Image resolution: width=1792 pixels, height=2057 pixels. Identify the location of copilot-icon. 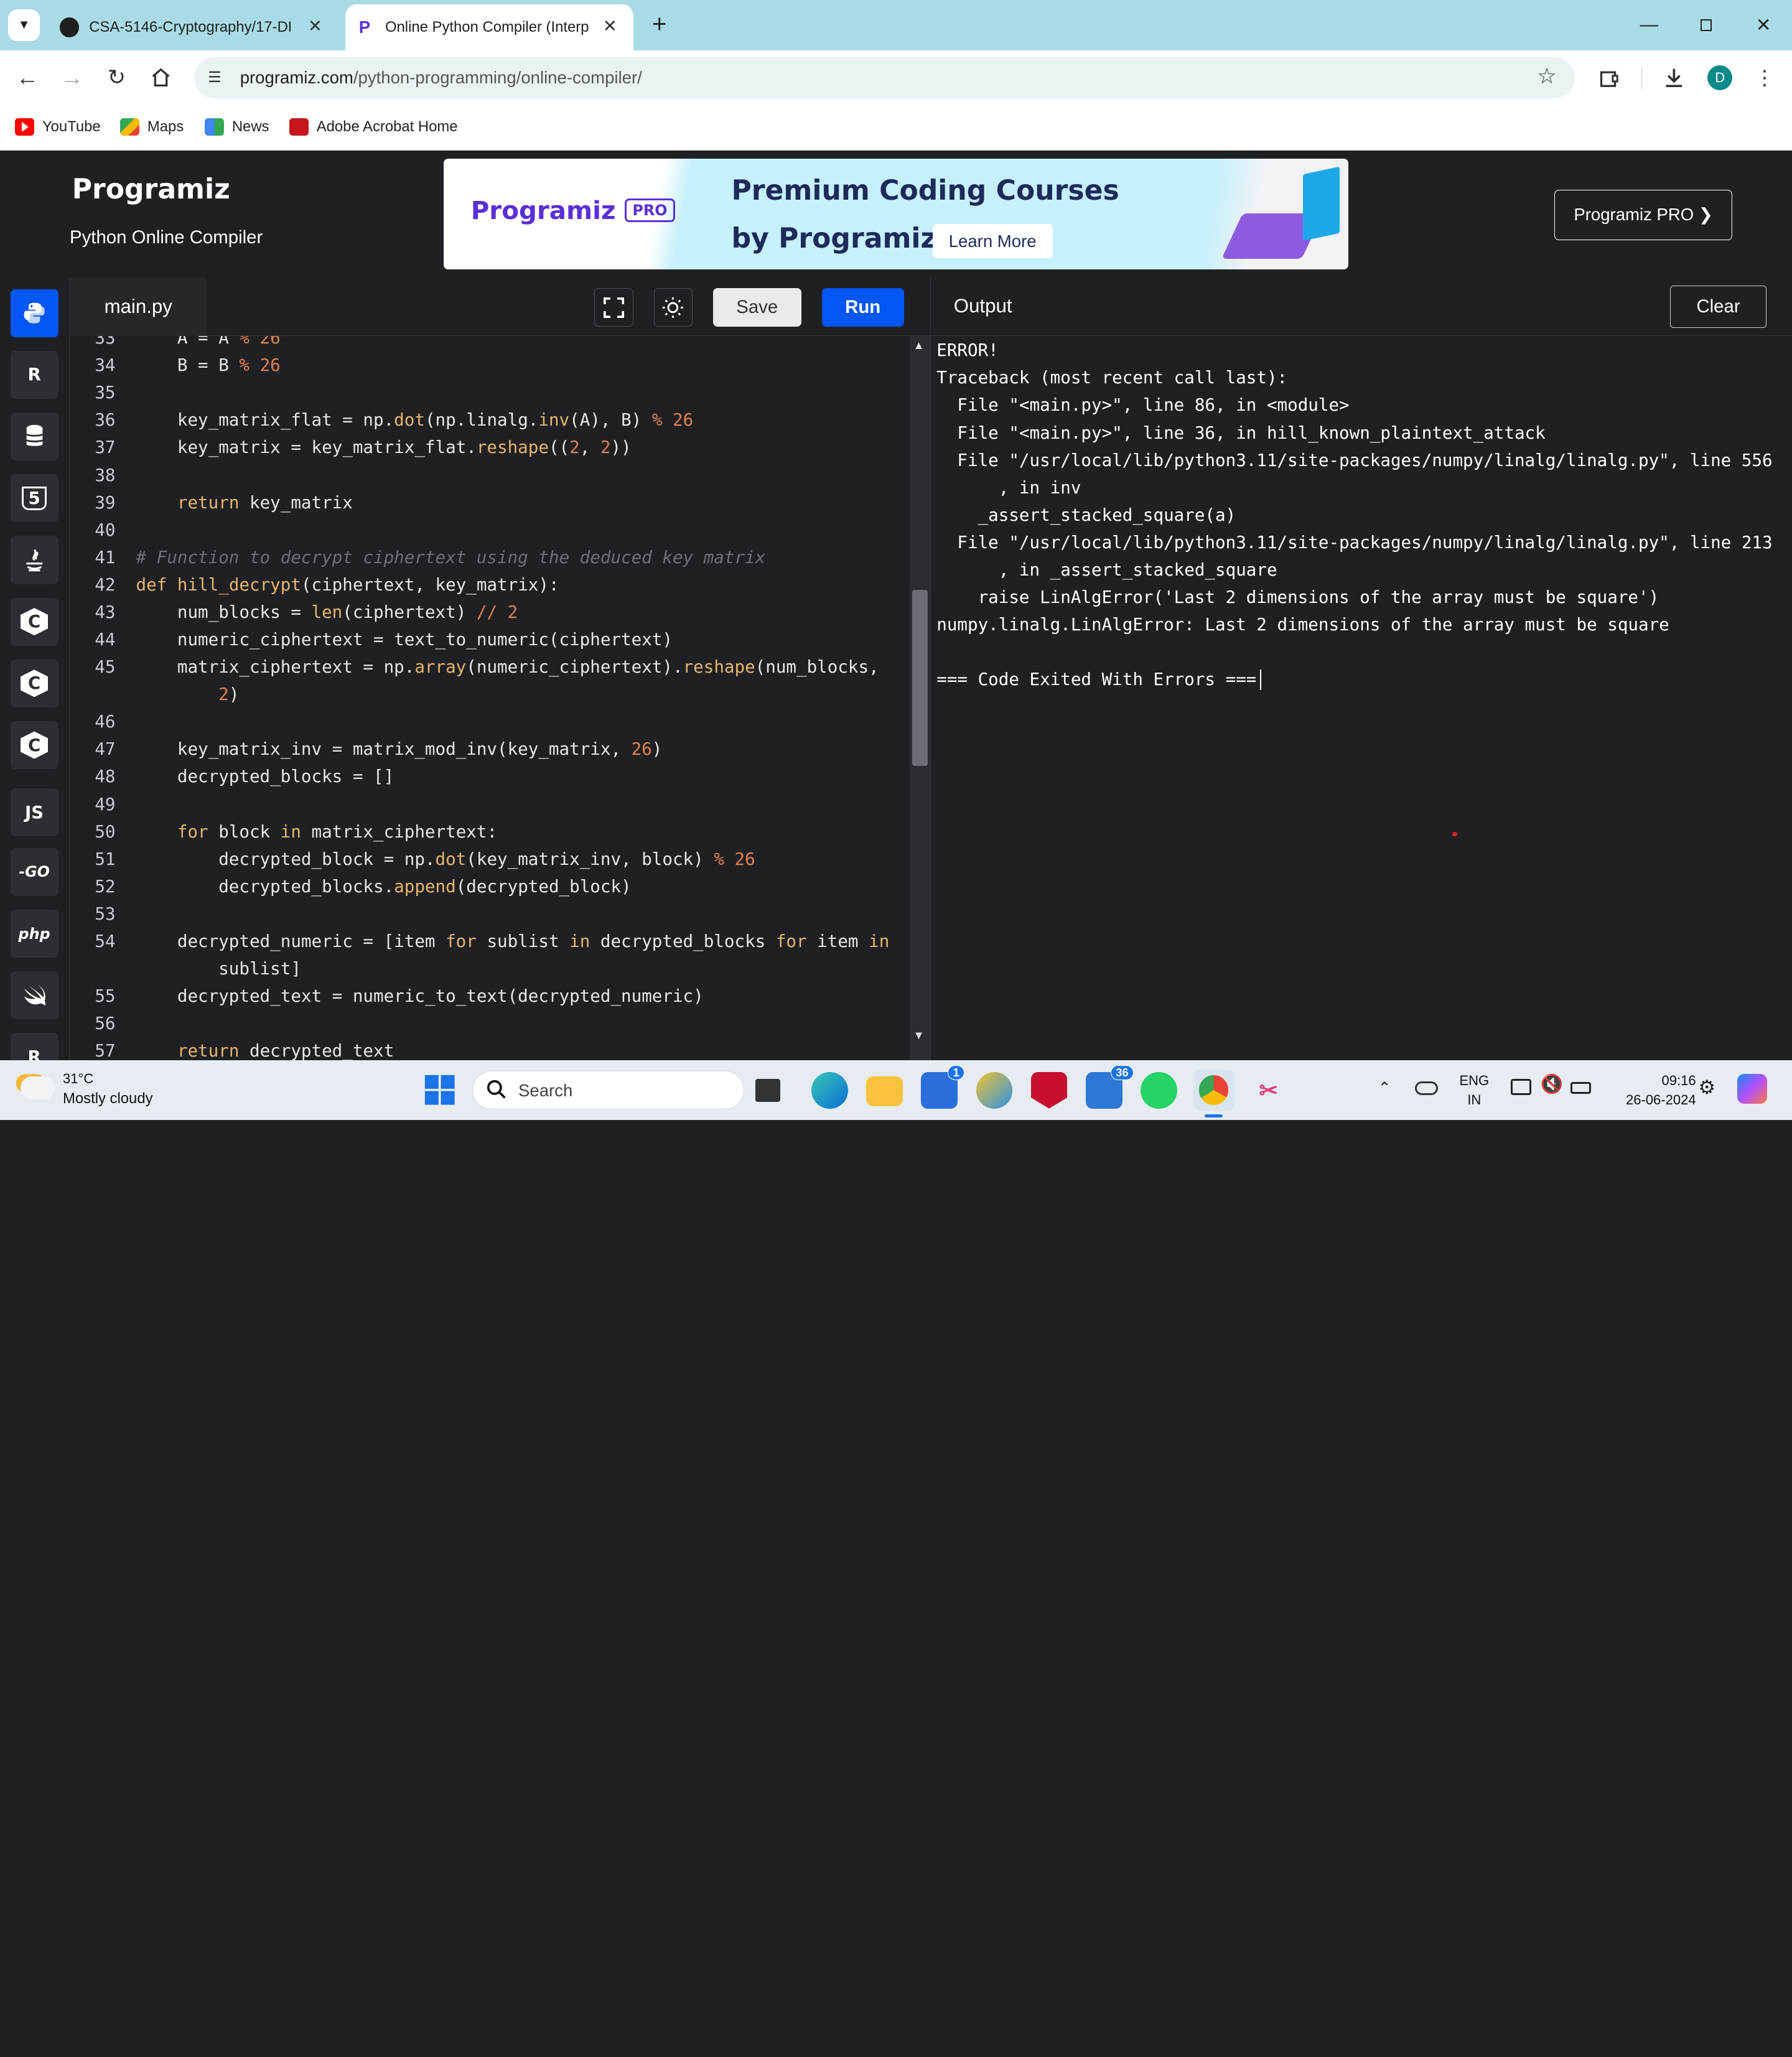
(995, 1090).